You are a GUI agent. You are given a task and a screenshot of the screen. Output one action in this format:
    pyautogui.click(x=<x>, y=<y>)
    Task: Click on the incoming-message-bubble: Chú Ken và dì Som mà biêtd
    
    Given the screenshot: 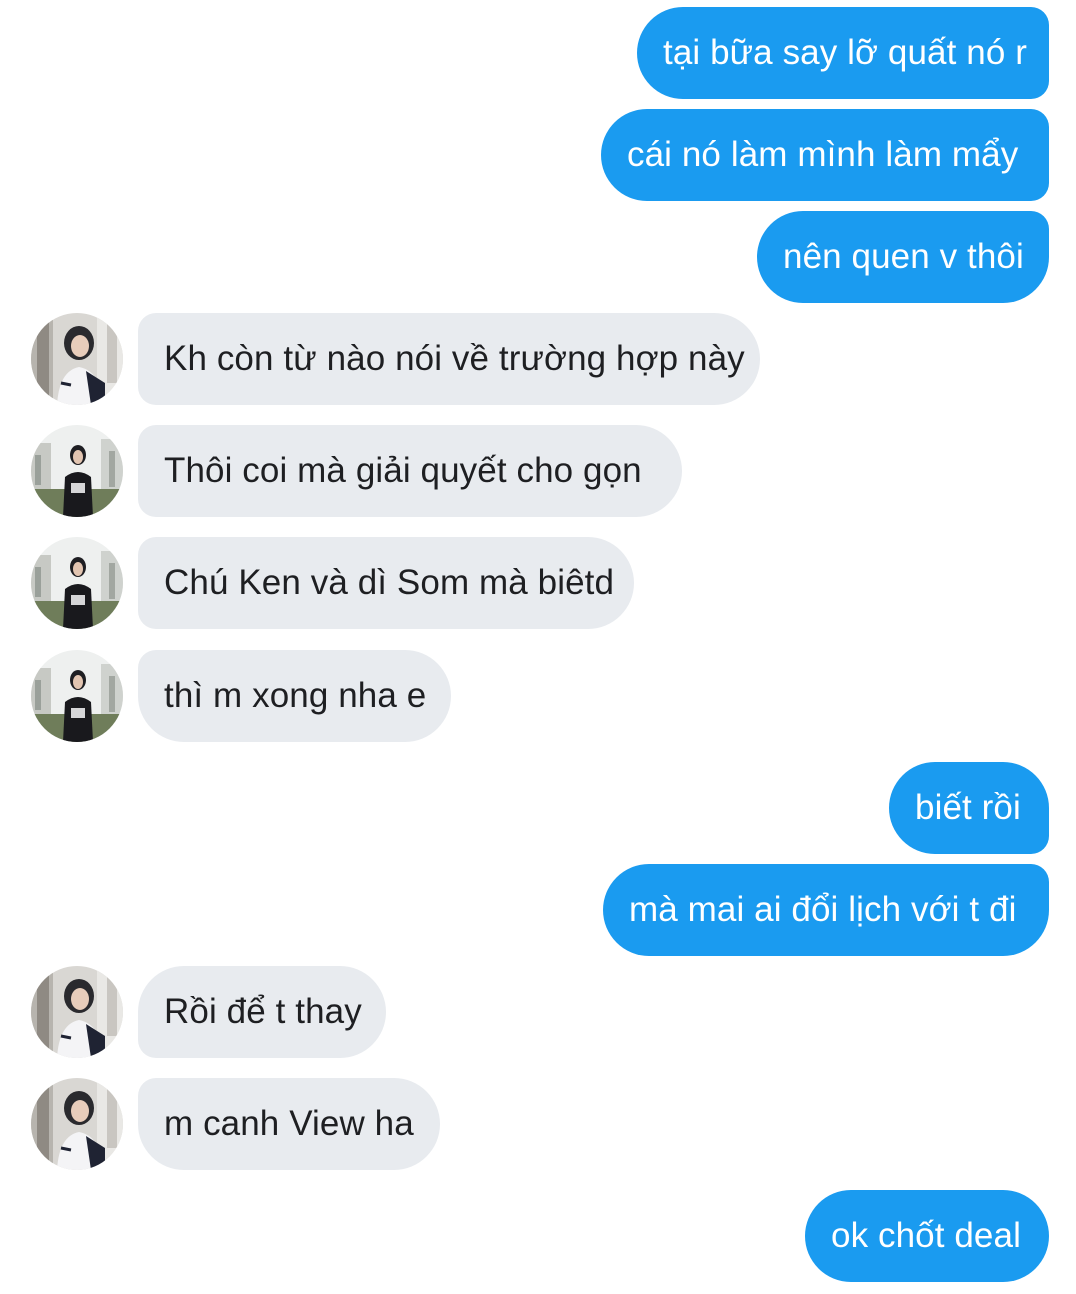 What is the action you would take?
    pyautogui.click(x=386, y=583)
    